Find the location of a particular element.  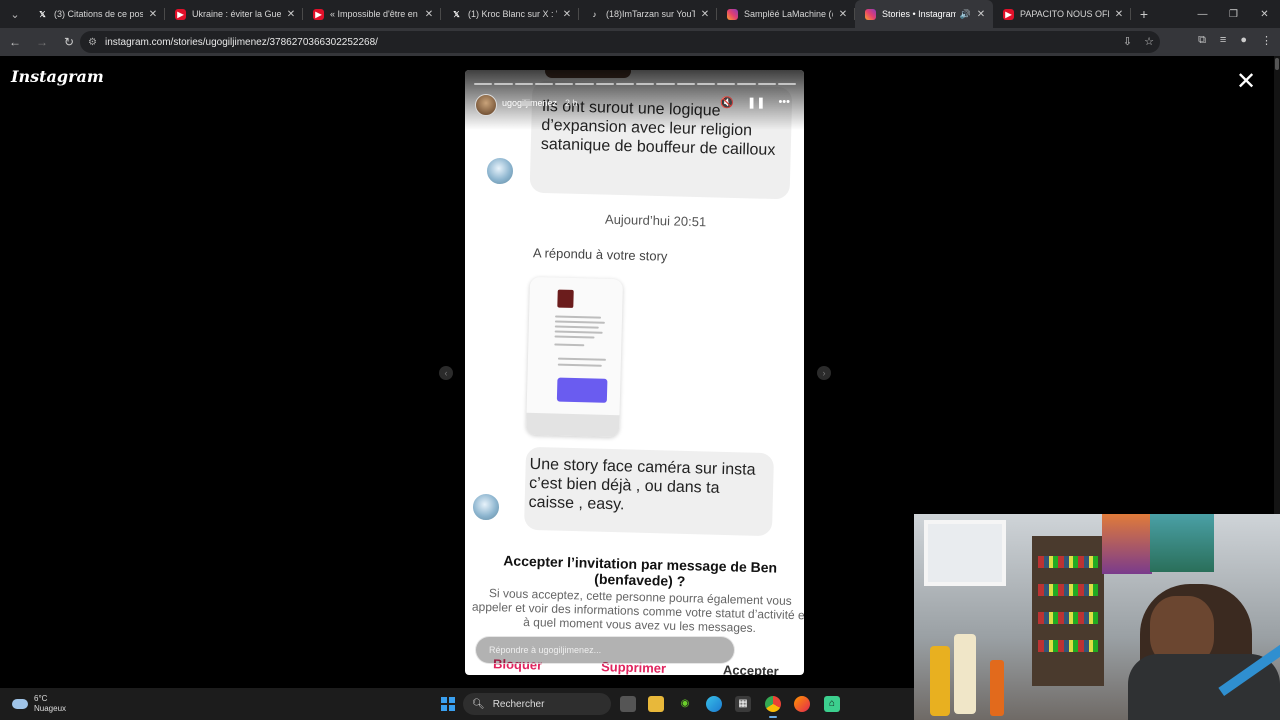

story-progress-bar is located at coordinates (635, 84).